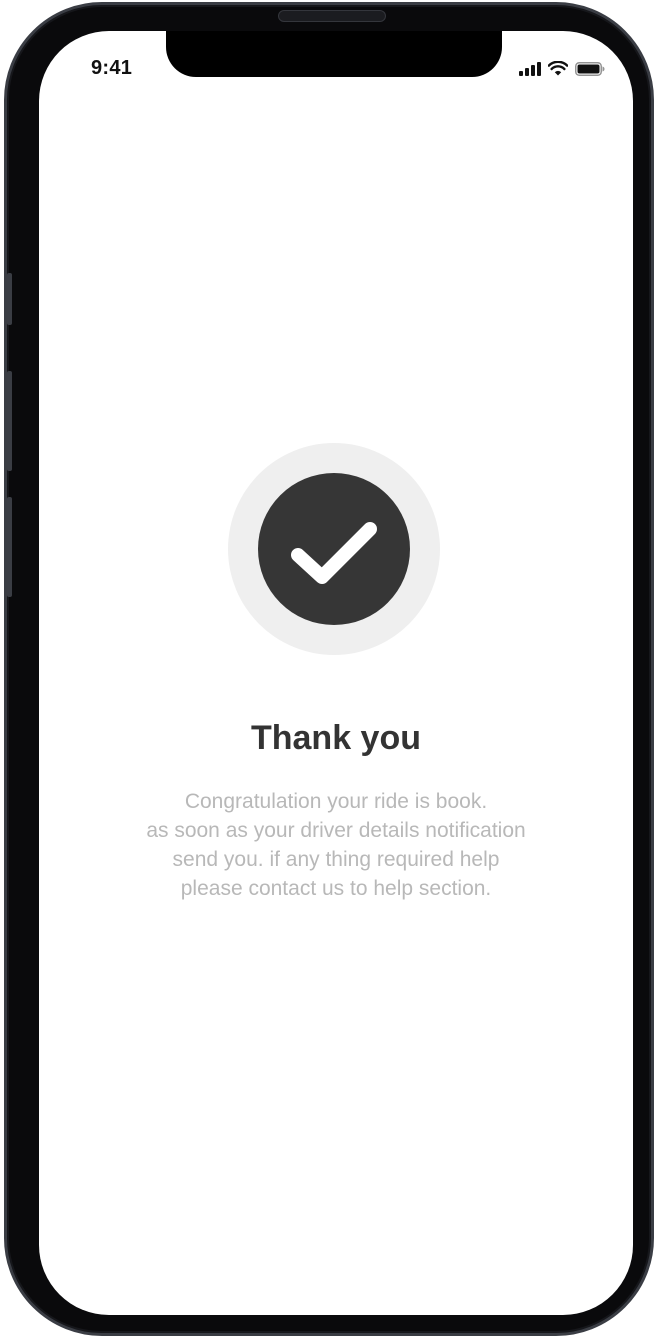 This screenshot has height=1340, width=658. Describe the element at coordinates (558, 68) in the screenshot. I see `wifi-icon` at that location.